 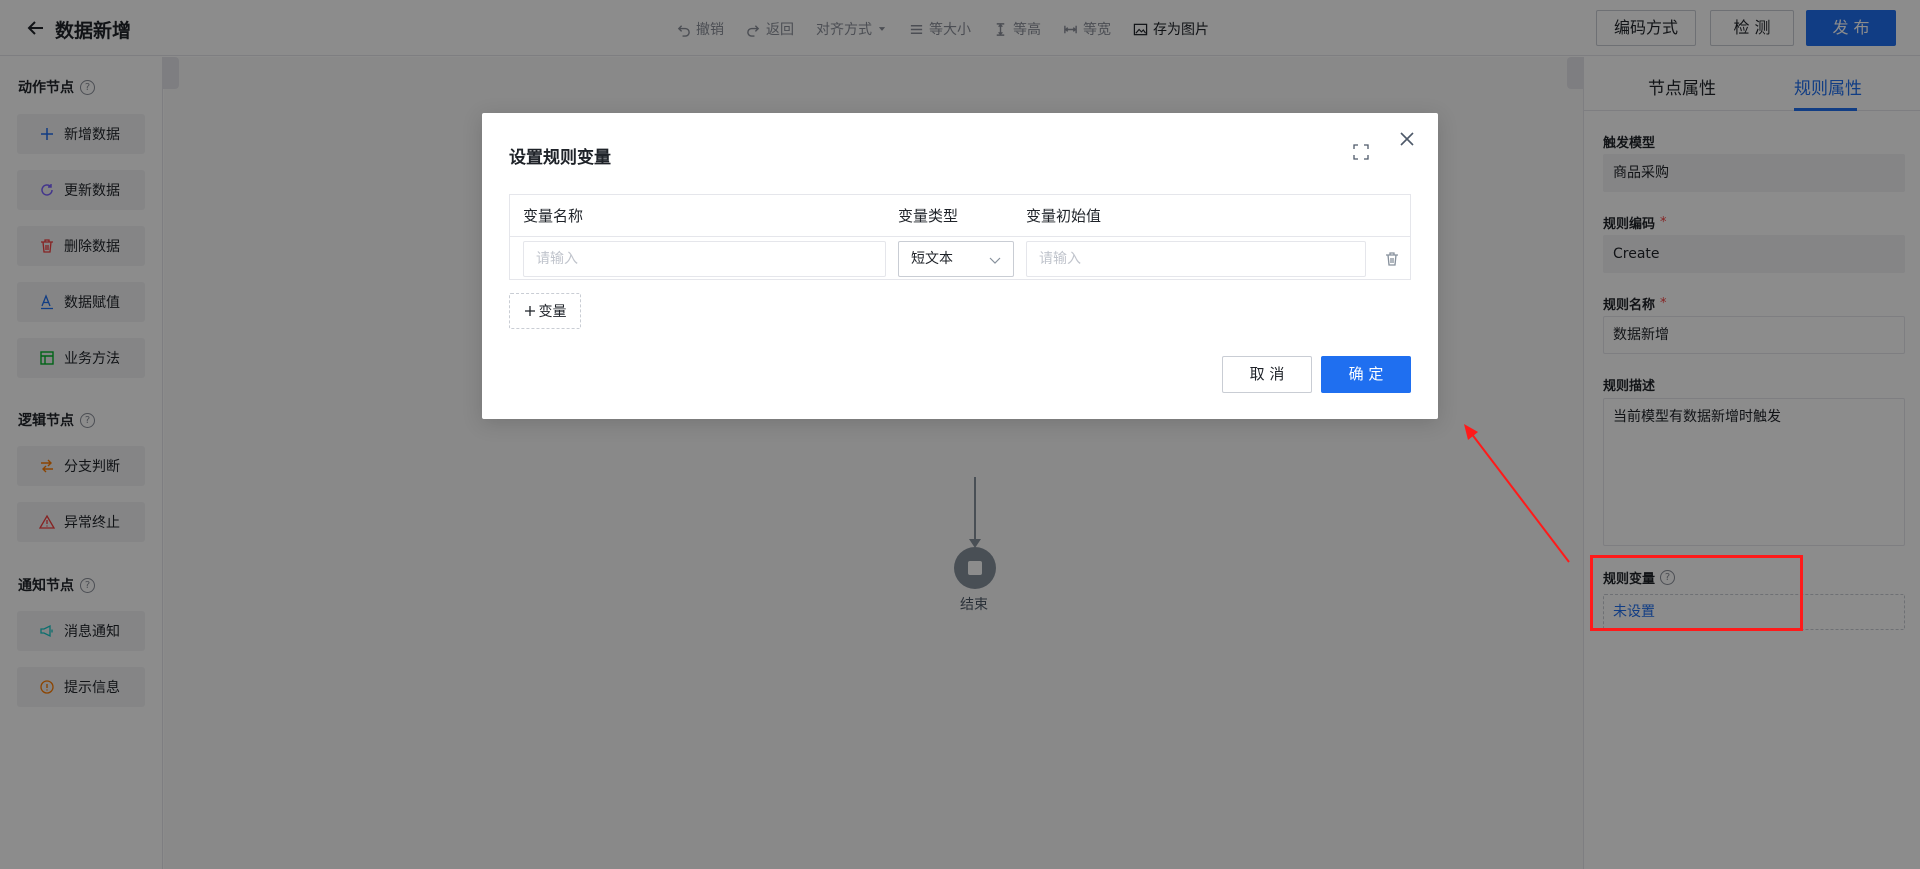 I want to click on plus-icon, so click(x=529, y=311).